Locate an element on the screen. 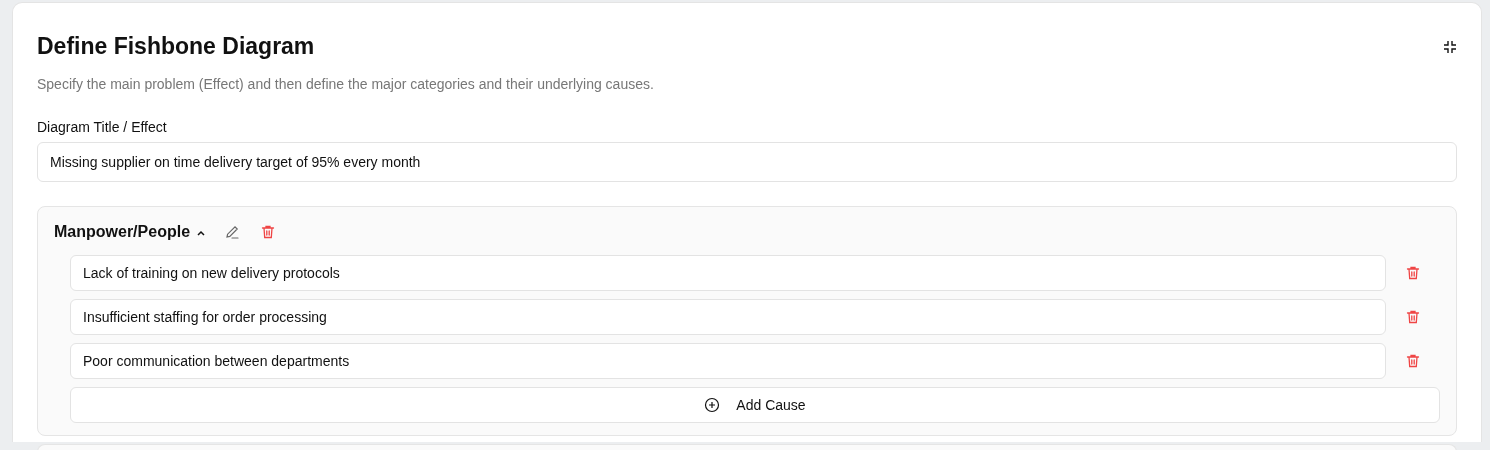  page-title: Define Fishbone Diagram is located at coordinates (176, 46).